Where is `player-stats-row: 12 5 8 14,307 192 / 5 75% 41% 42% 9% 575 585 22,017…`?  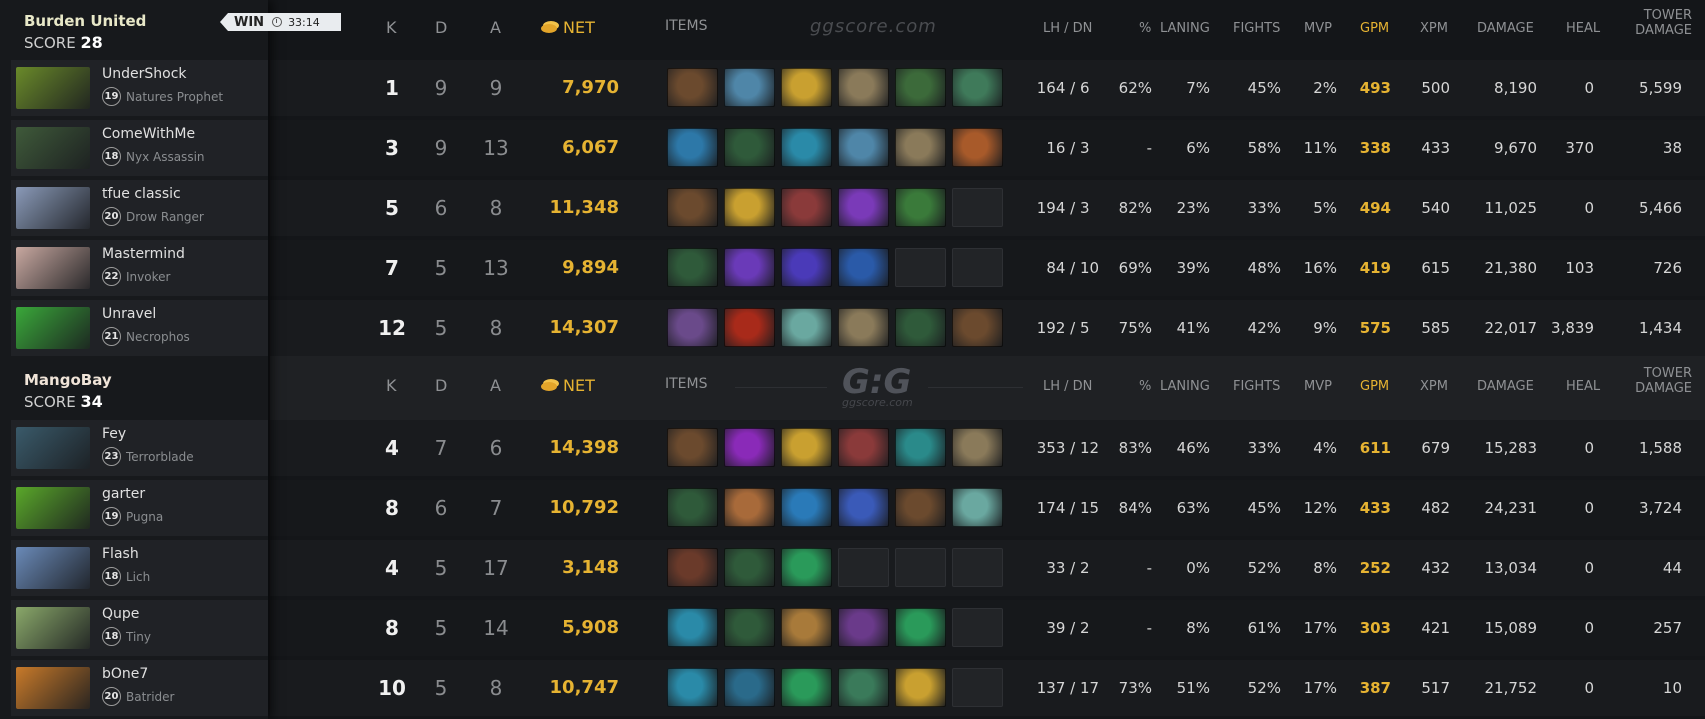
player-stats-row: 12 5 8 14,307 192 / 5 75% 41% 42% 9% 575 585 22,017… is located at coordinates (987, 328).